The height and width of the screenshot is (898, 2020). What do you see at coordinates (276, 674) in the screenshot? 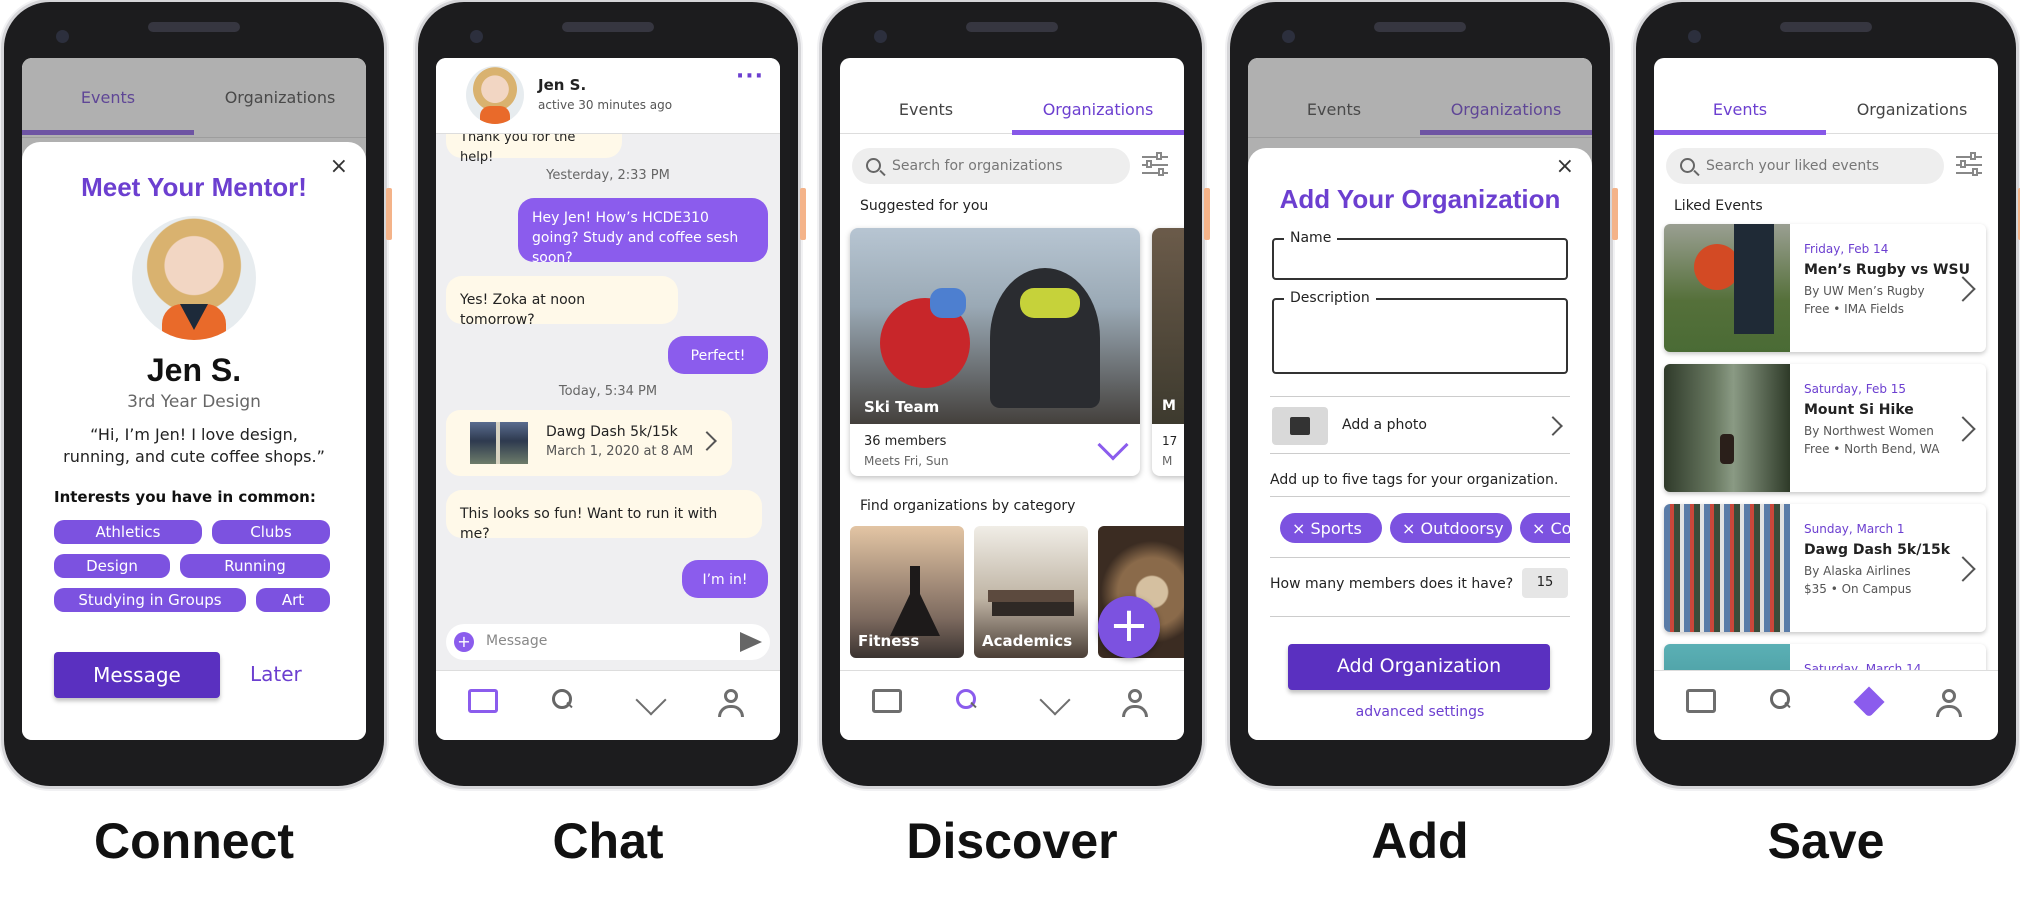
I see `later-button: Later` at bounding box center [276, 674].